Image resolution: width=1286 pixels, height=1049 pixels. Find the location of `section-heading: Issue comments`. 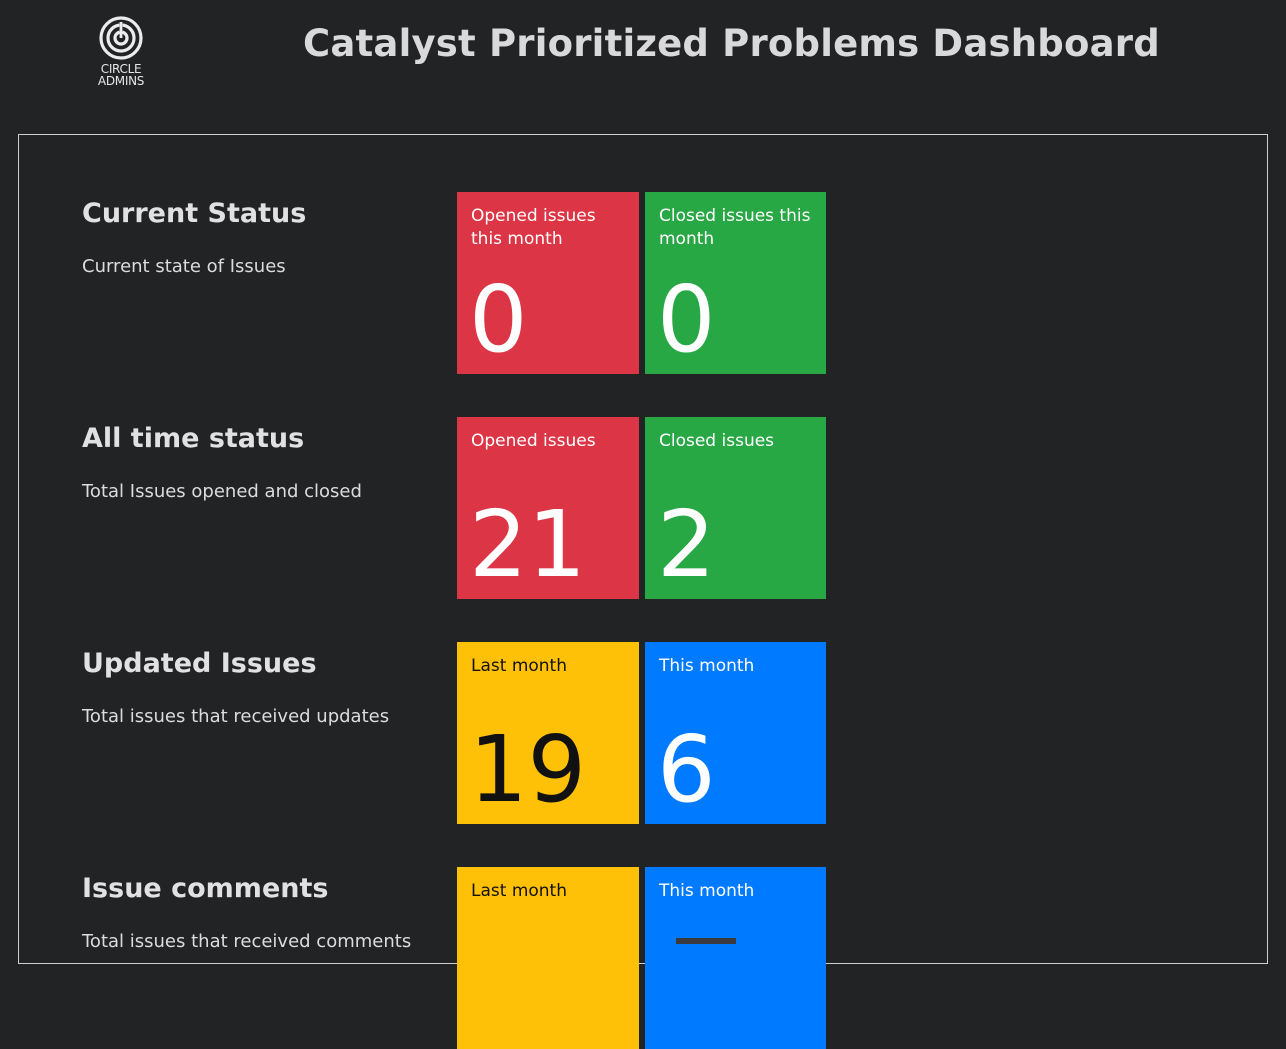

section-heading: Issue comments is located at coordinates (205, 888).